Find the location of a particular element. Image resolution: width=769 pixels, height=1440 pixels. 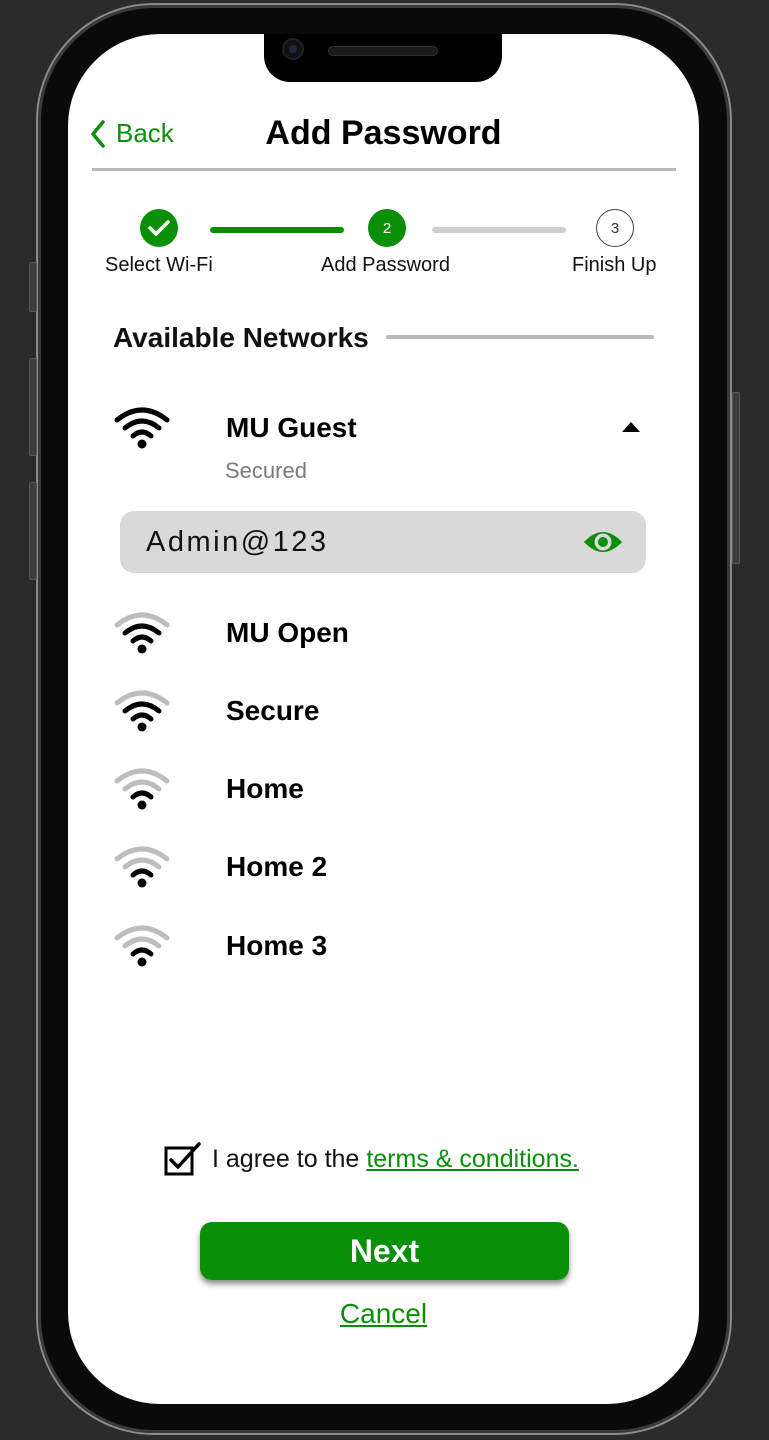

network-name: Home is located at coordinates (265, 788).